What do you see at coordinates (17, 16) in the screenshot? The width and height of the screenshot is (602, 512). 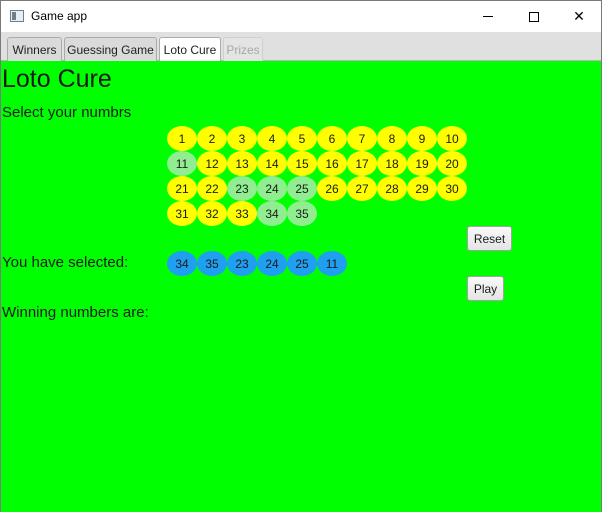 I see `app-icon` at bounding box center [17, 16].